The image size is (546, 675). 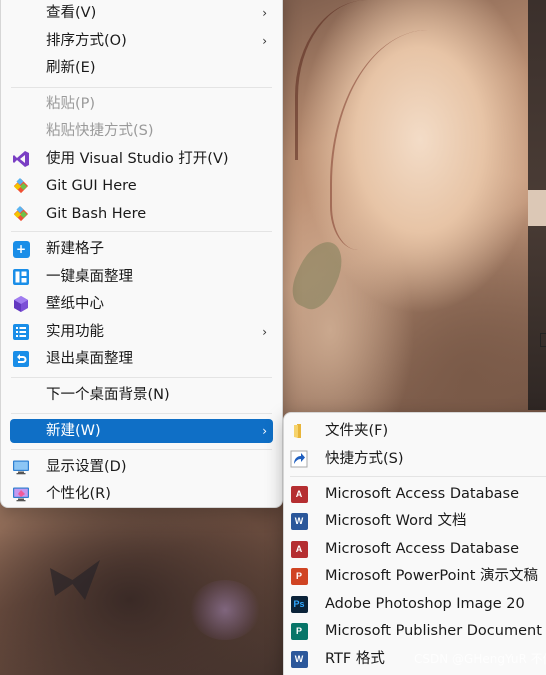 What do you see at coordinates (75, 304) in the screenshot?
I see `menu-item-label: 壁纸中心` at bounding box center [75, 304].